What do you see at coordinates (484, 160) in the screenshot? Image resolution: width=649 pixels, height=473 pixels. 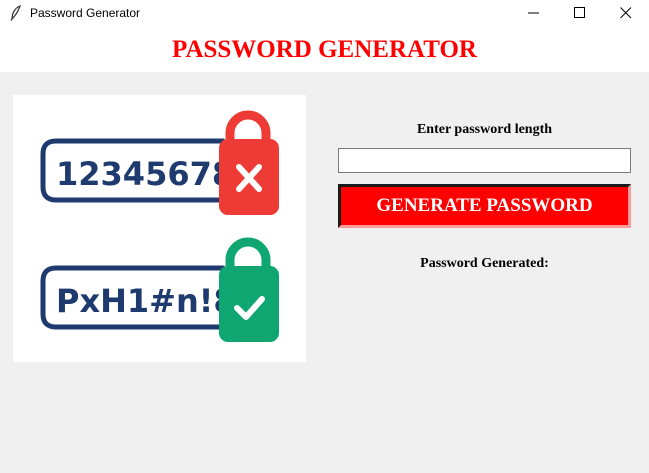 I see `password-length-input` at bounding box center [484, 160].